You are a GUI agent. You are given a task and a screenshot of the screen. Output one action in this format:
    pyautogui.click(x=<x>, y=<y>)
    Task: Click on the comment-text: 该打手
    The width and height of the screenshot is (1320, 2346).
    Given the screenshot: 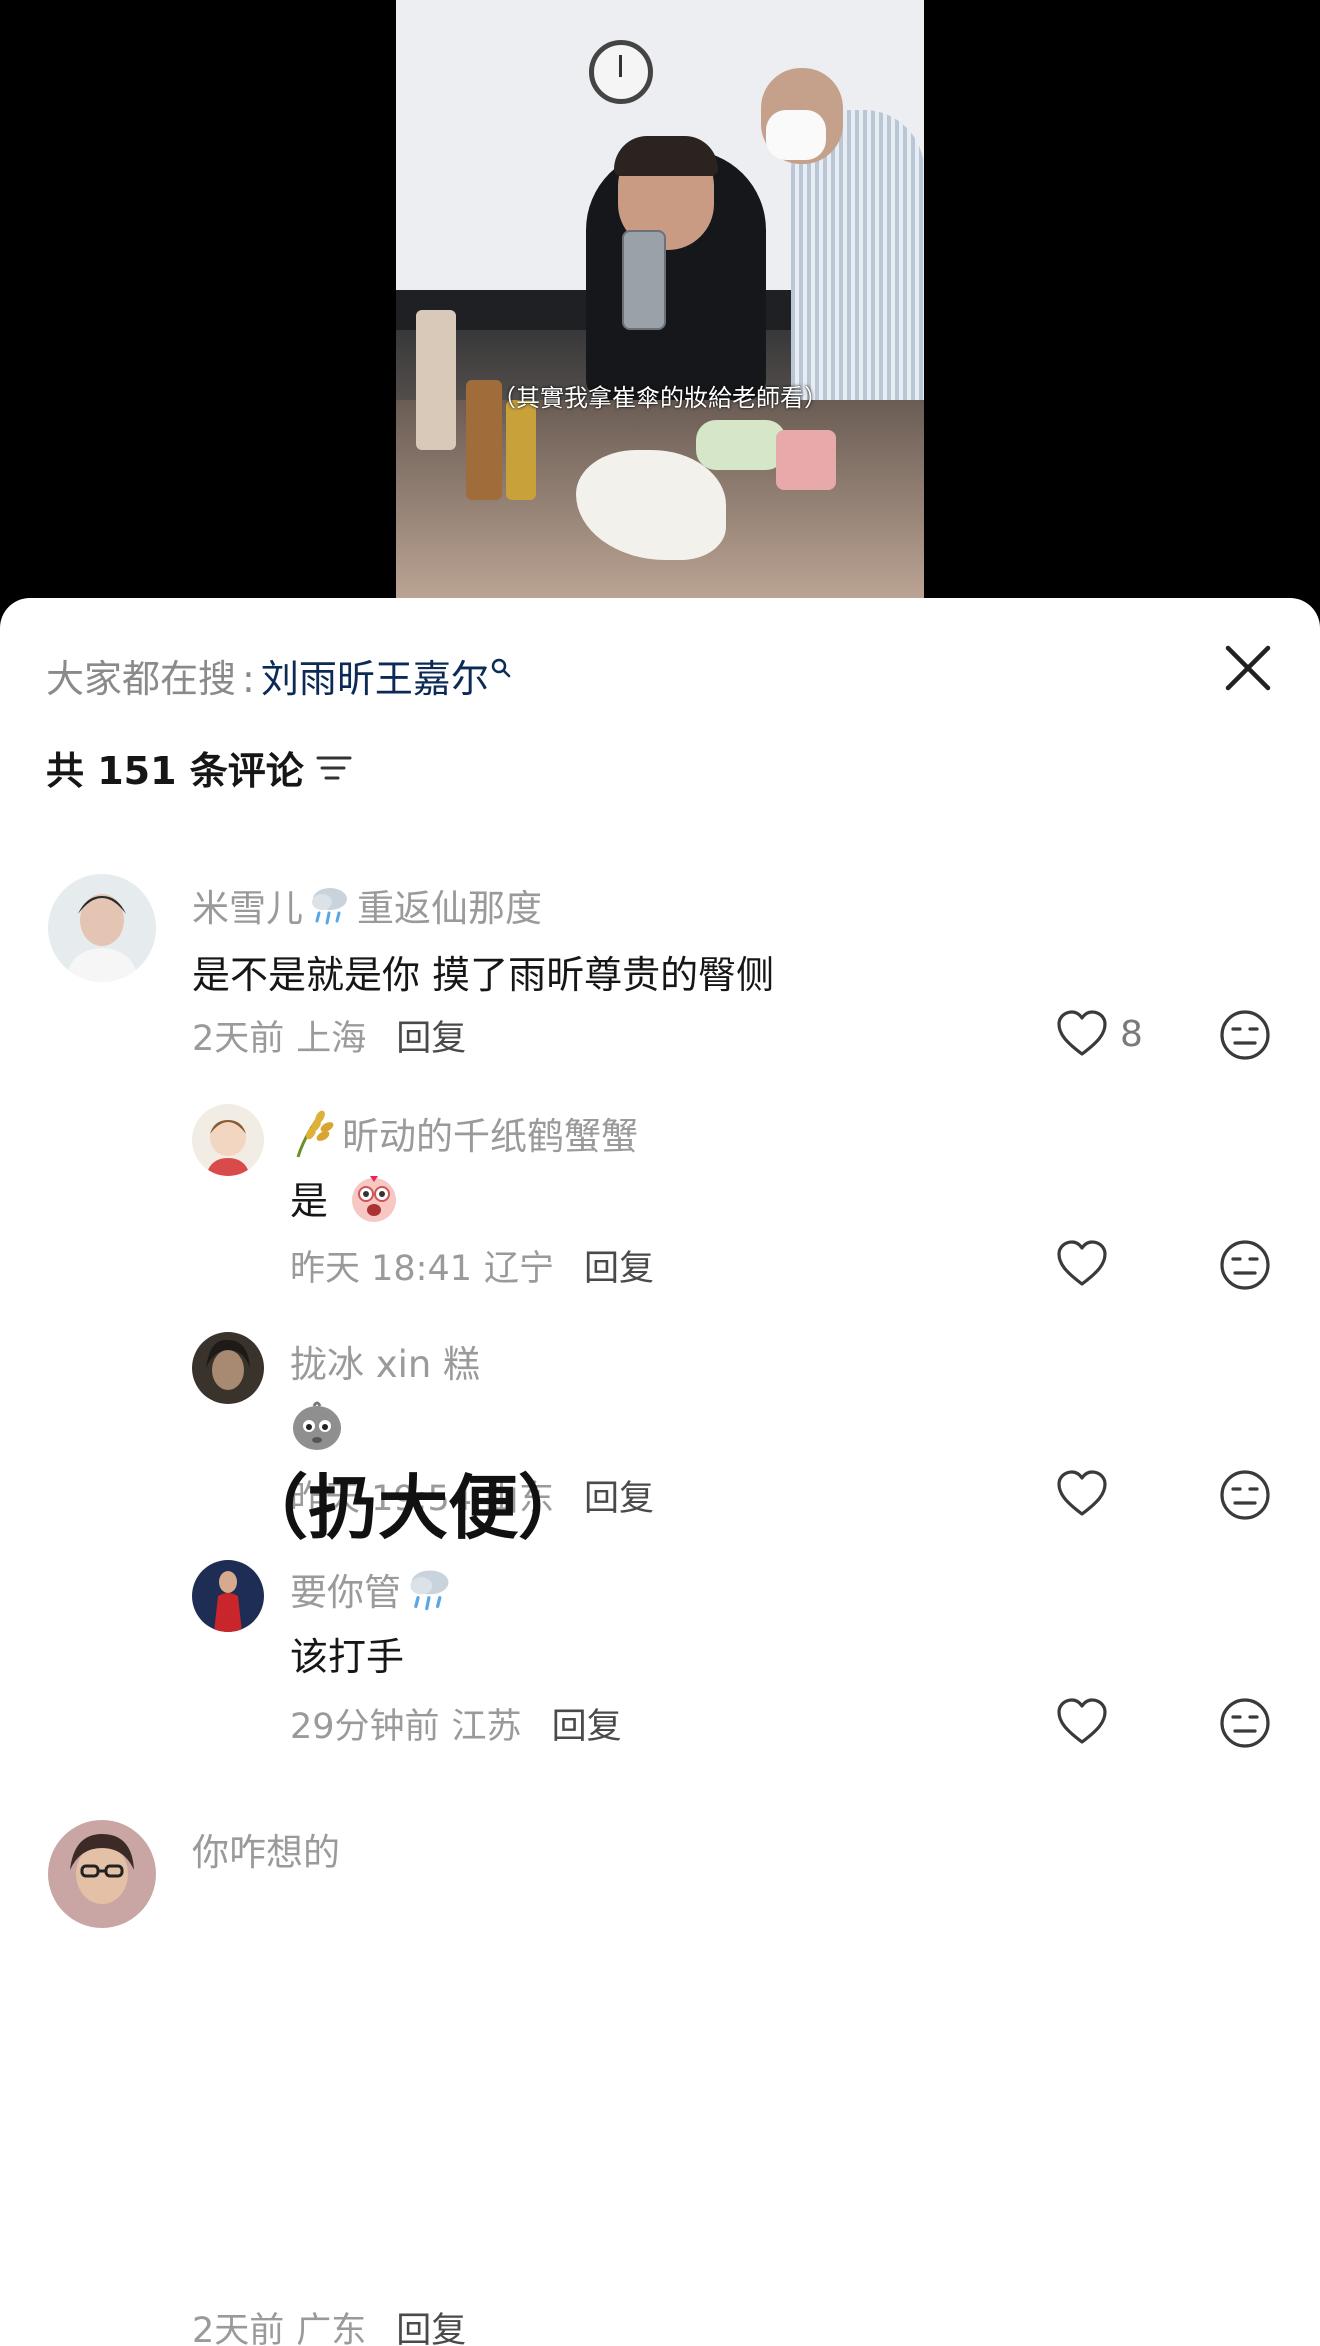 What is the action you would take?
    pyautogui.click(x=347, y=1657)
    